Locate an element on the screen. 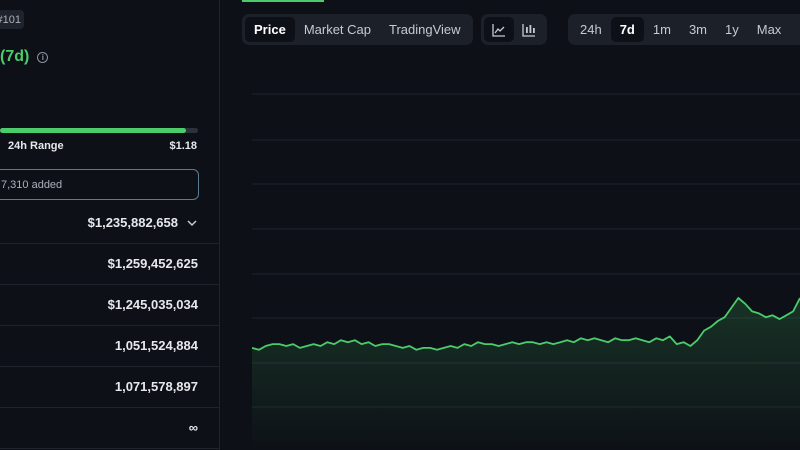 The image size is (800, 450). range-1m: 1m is located at coordinates (662, 29).